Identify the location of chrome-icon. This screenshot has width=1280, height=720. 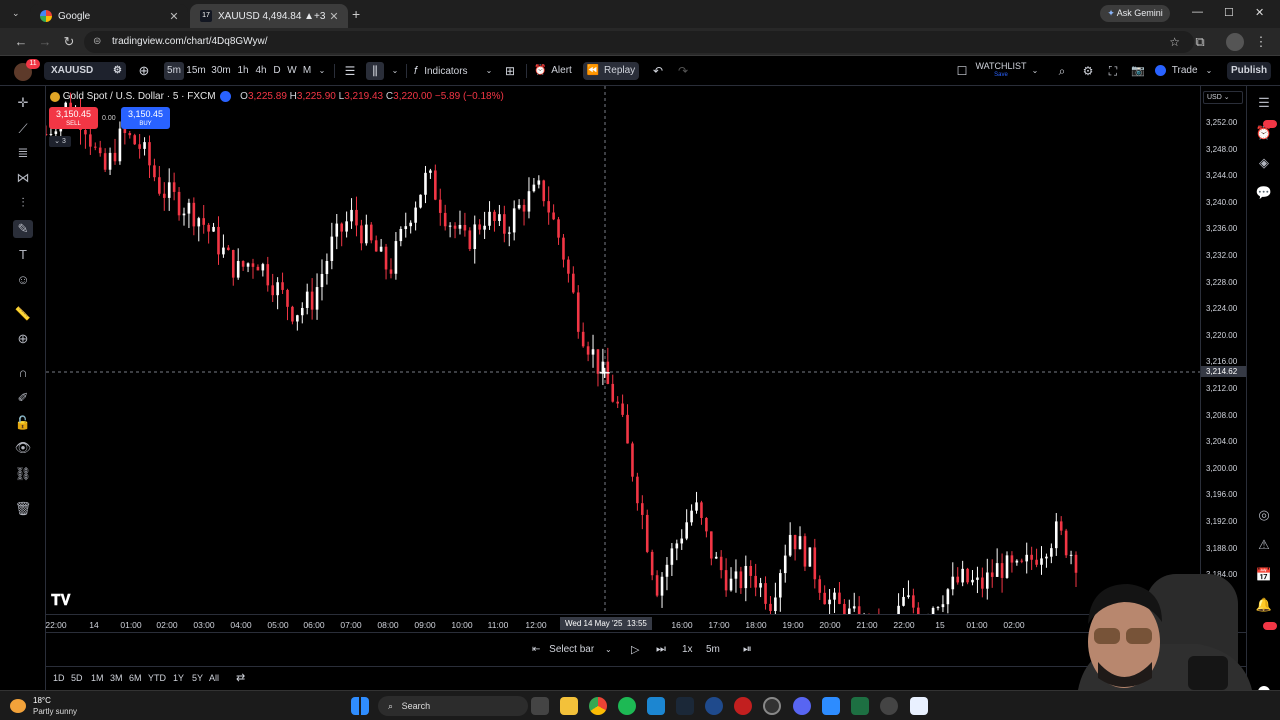
(598, 706).